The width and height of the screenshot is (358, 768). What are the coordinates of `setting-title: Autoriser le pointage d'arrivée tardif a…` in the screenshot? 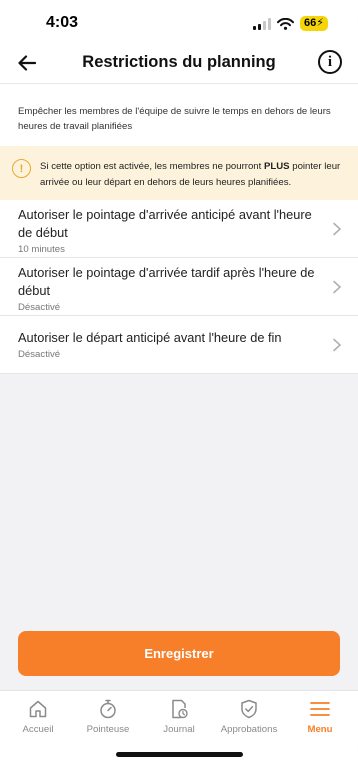 It's located at (166, 281).